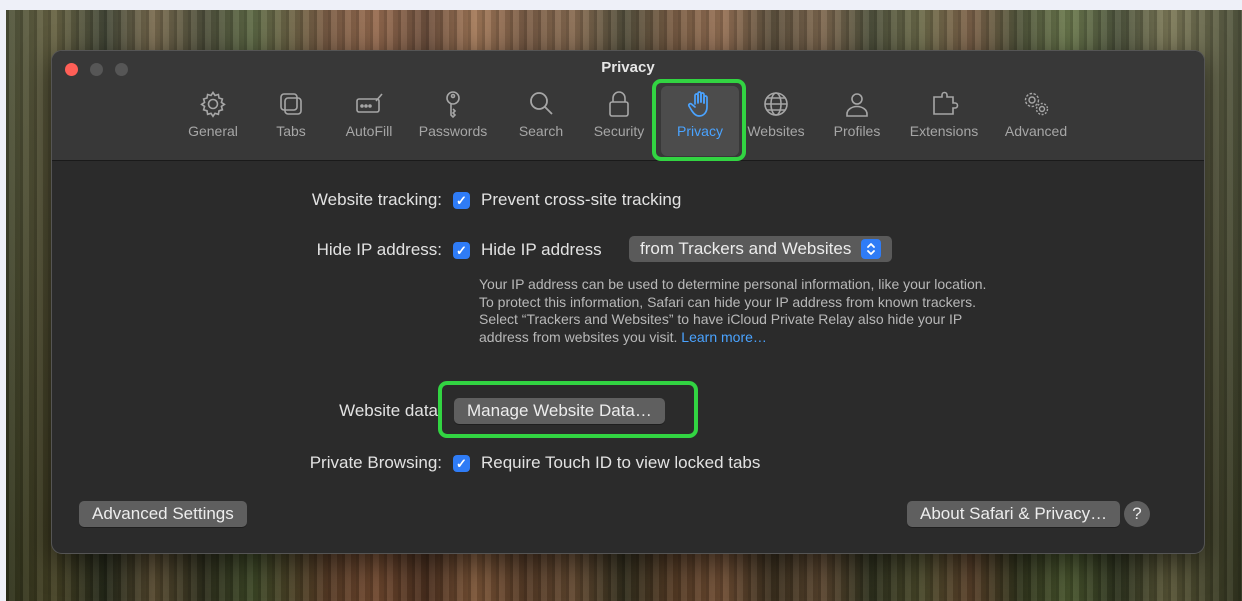  Describe the element at coordinates (453, 131) in the screenshot. I see `tab-label: Passwords` at that location.